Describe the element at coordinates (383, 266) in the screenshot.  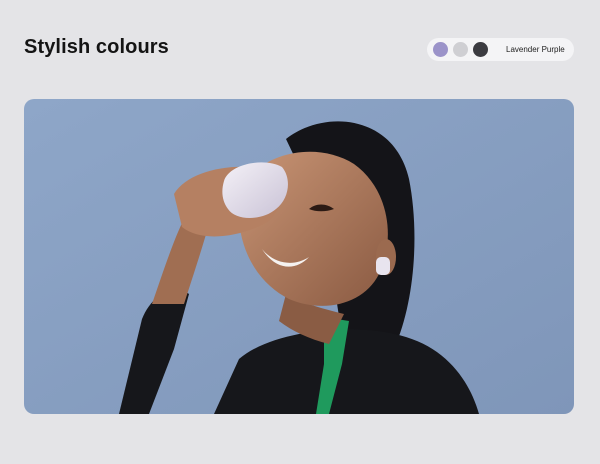
I see `earbud` at that location.